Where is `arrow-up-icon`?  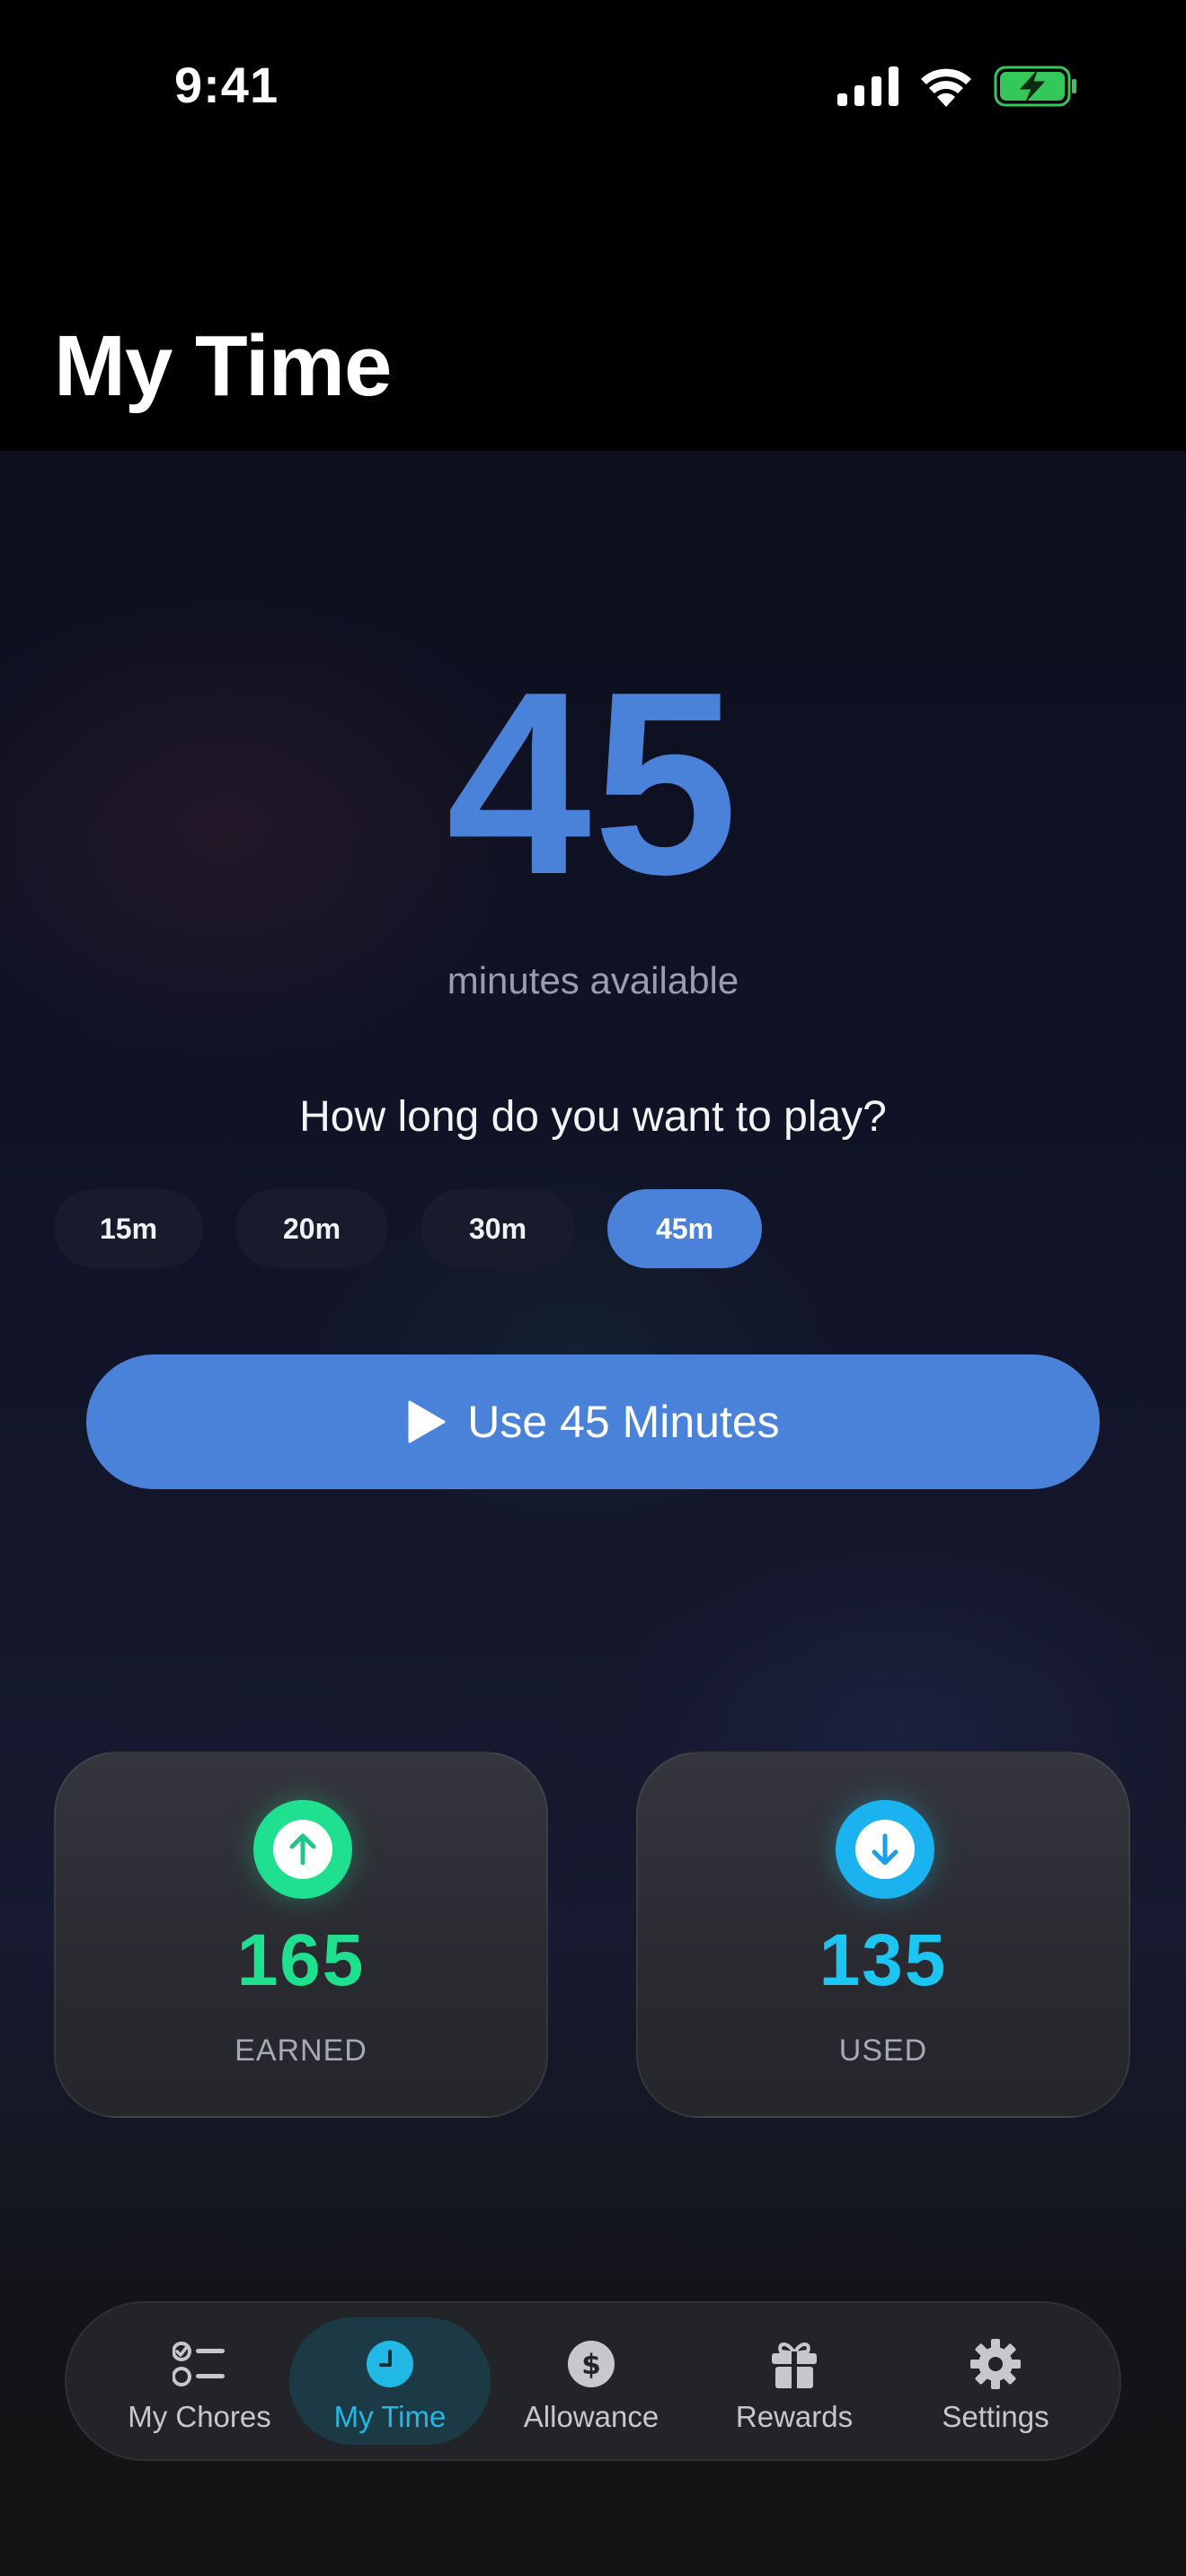 arrow-up-icon is located at coordinates (302, 1849).